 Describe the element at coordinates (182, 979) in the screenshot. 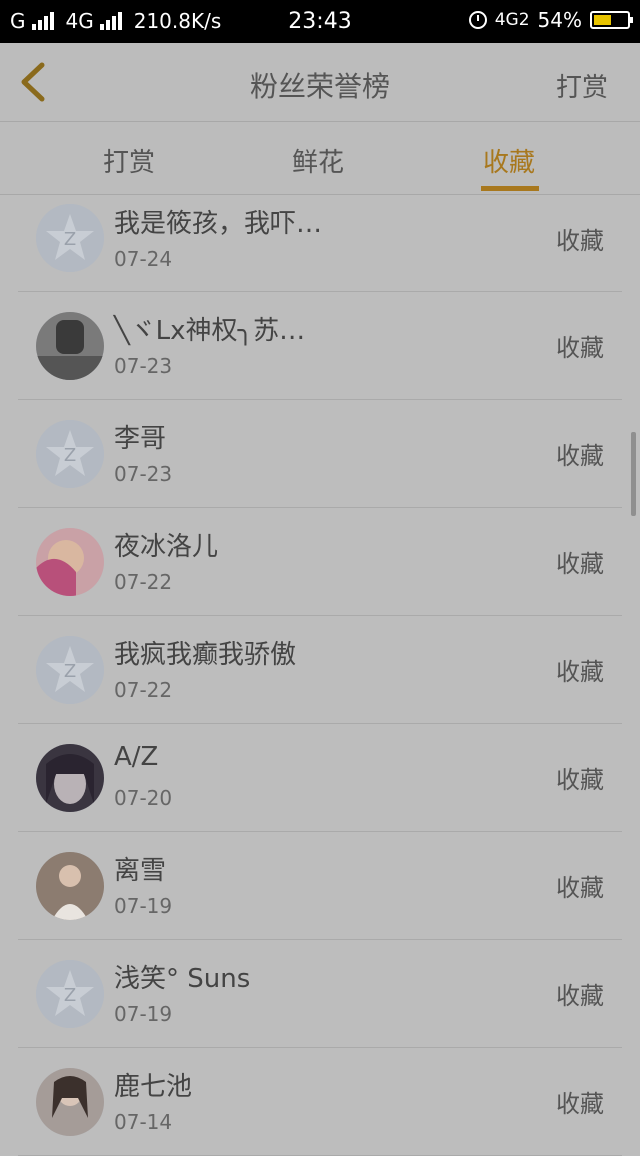

I see `fan-name: 浅笑° Suns` at that location.